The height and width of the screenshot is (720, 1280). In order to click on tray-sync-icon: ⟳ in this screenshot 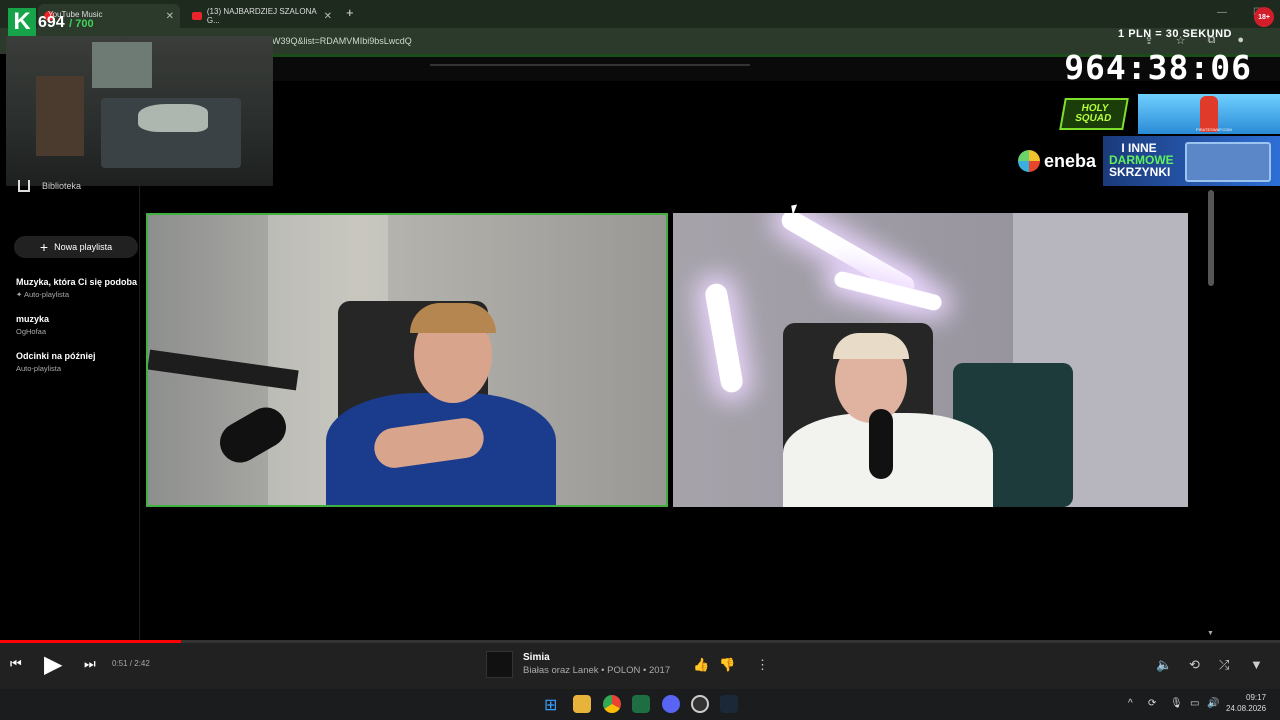, I will do `click(1152, 703)`.